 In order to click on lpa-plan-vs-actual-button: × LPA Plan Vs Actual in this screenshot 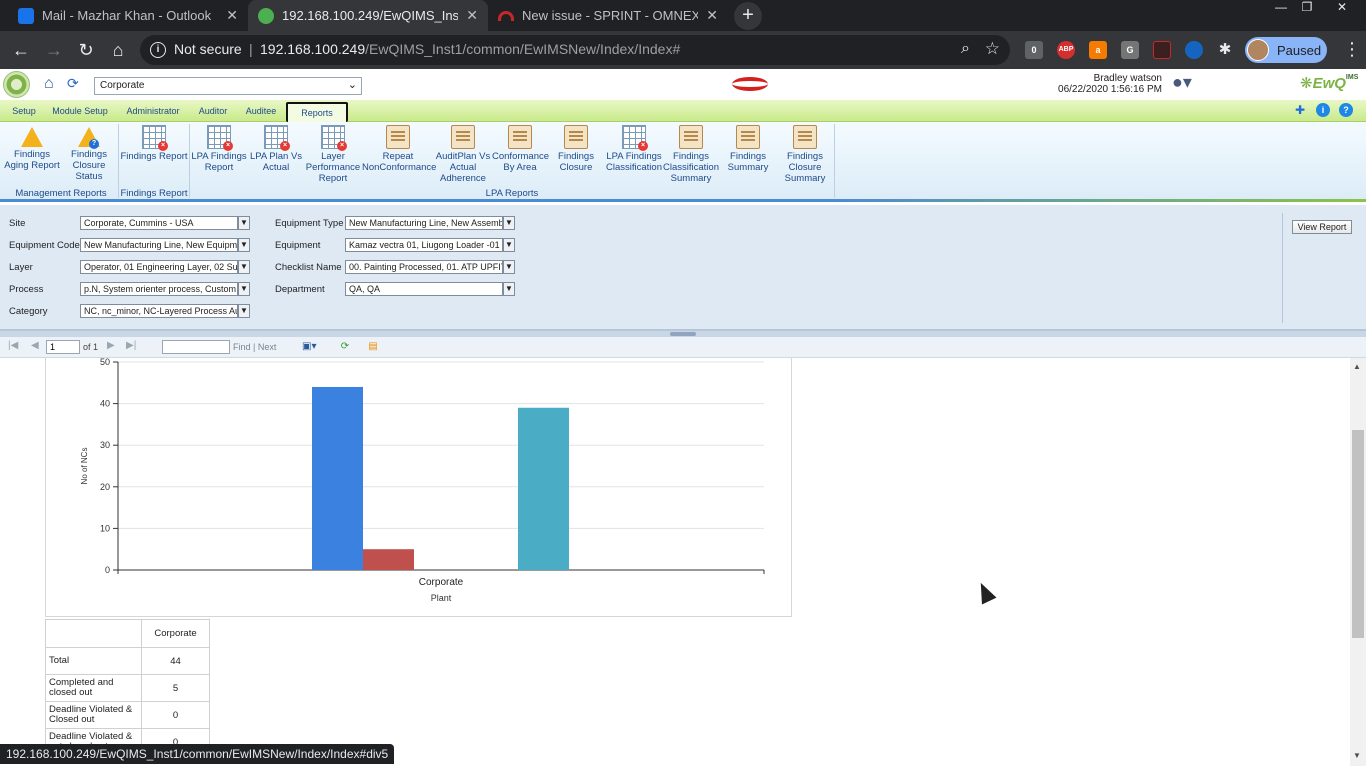, I will do `click(276, 149)`.